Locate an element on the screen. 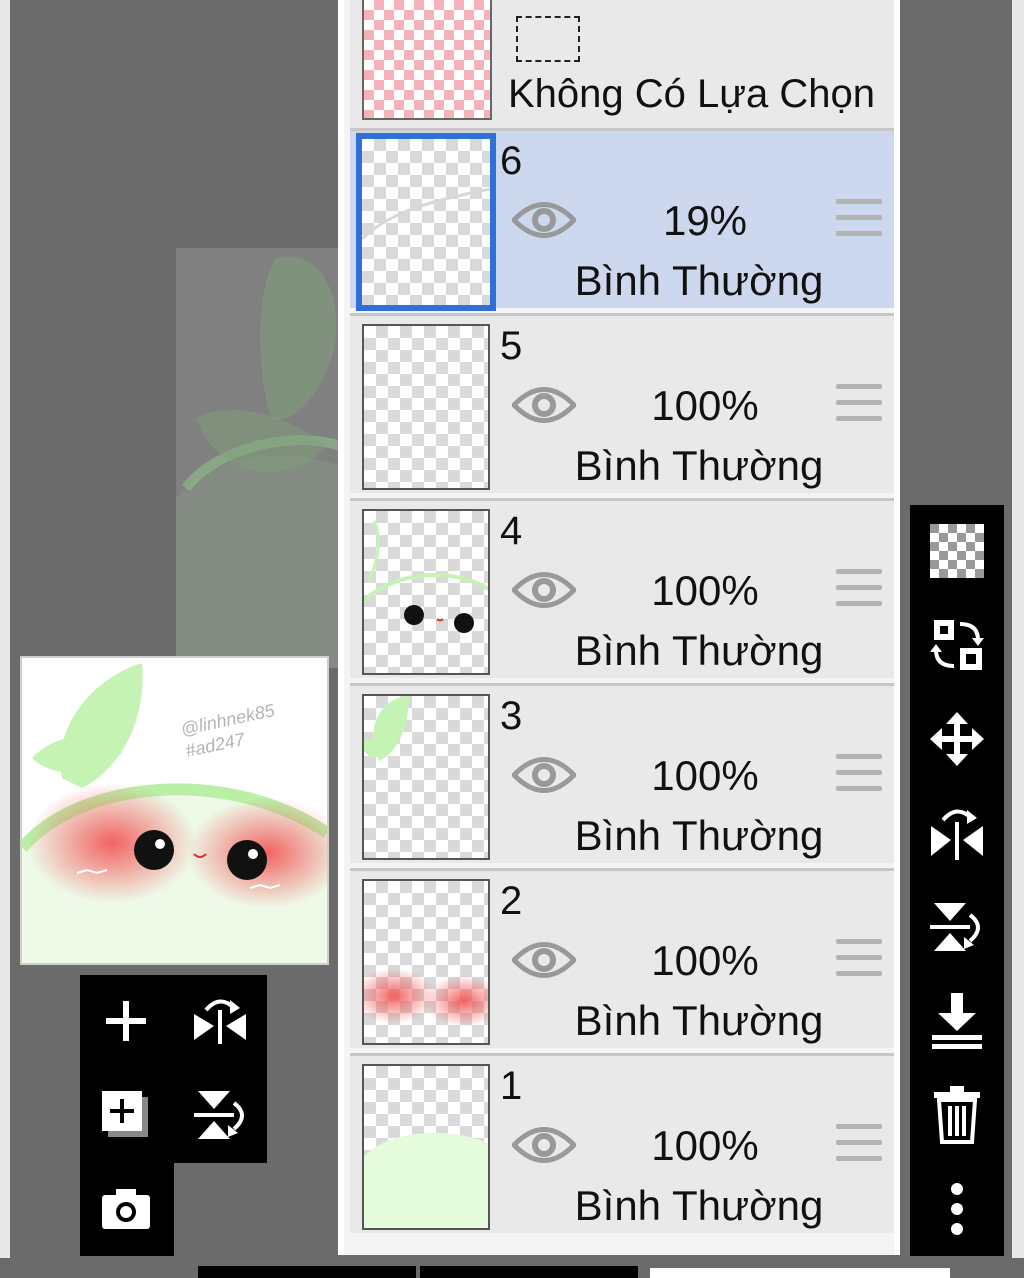 The image size is (1024, 1278). selection-thumbnail is located at coordinates (427, 60).